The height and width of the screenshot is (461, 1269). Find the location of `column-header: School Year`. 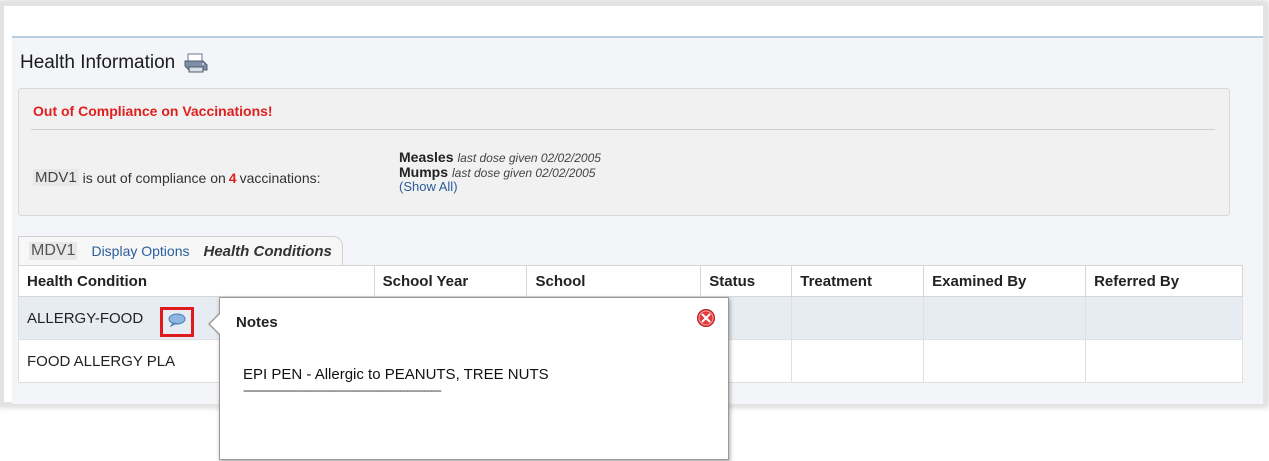

column-header: School Year is located at coordinates (450, 281).